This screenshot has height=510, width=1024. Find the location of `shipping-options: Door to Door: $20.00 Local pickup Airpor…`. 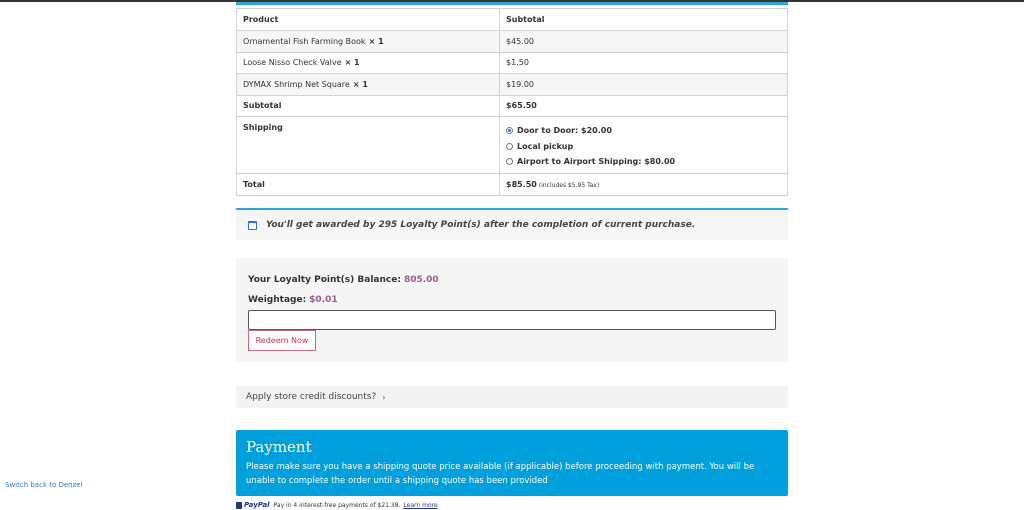

shipping-options: Door to Door: $20.00 Local pickup Airpor… is located at coordinates (643, 145).